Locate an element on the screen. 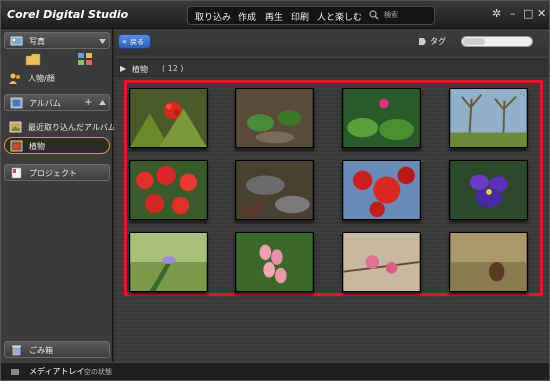 The image size is (550, 381). thumb-crocus-bud is located at coordinates (168, 262).